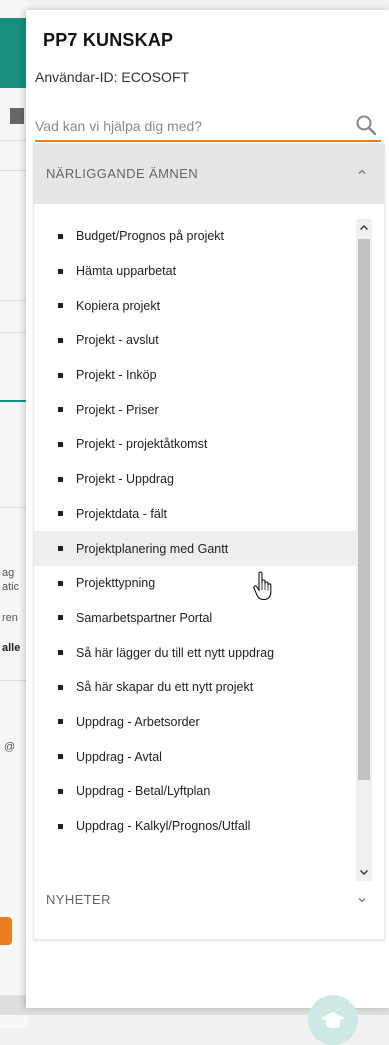 This screenshot has width=389, height=1045. I want to click on topic-link: Projektdata - fält, so click(121, 514).